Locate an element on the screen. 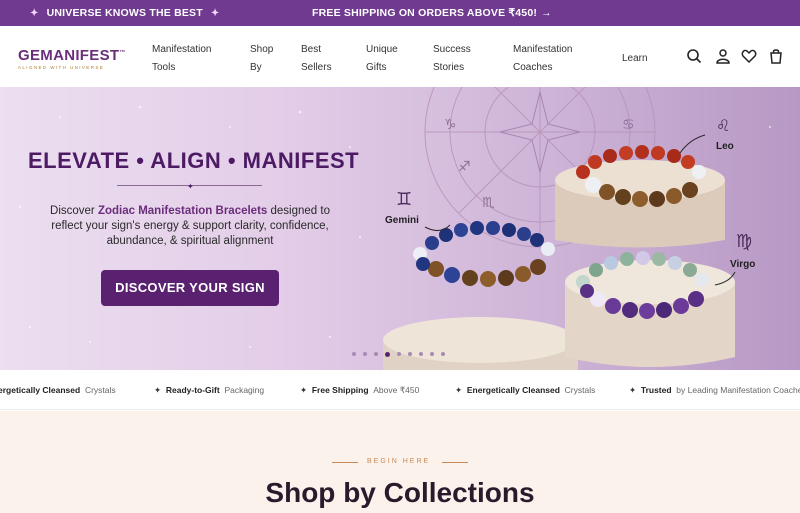 This screenshot has width=800, height=513. marquee-item: ✦ Ready-to-Gift Packaging is located at coordinates (209, 390).